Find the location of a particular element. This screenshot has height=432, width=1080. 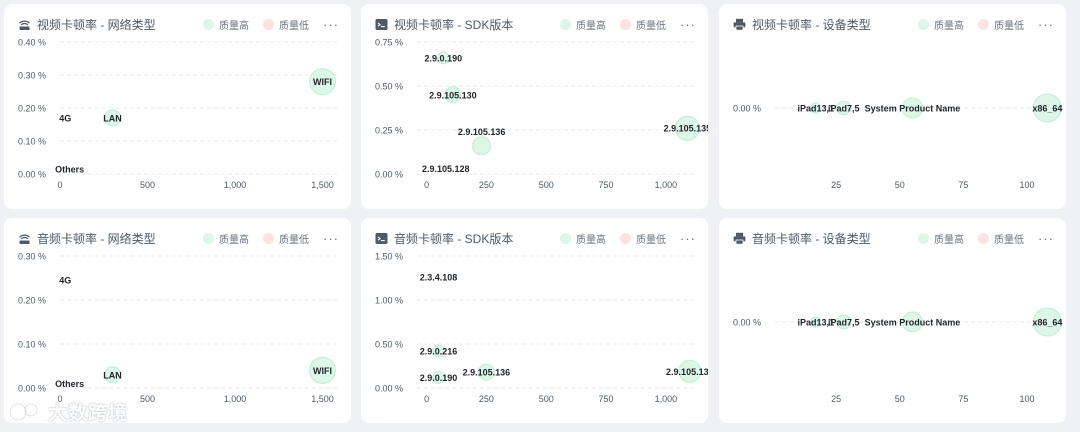

data-label: 2.9.105.136 is located at coordinates (487, 373).